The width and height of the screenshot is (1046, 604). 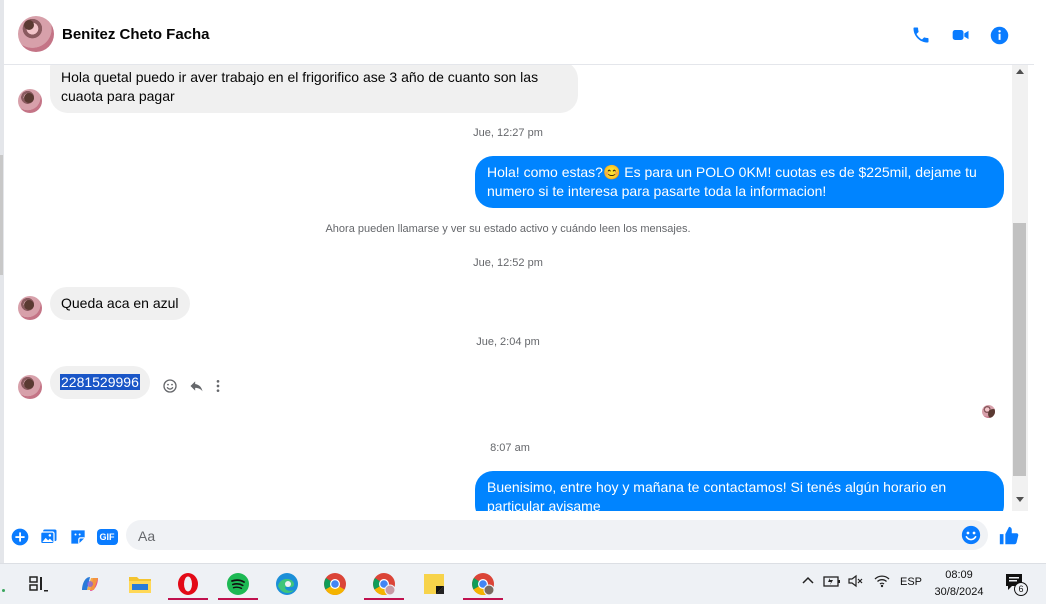 I want to click on chrome-profile-2-icon, so click(x=483, y=584).